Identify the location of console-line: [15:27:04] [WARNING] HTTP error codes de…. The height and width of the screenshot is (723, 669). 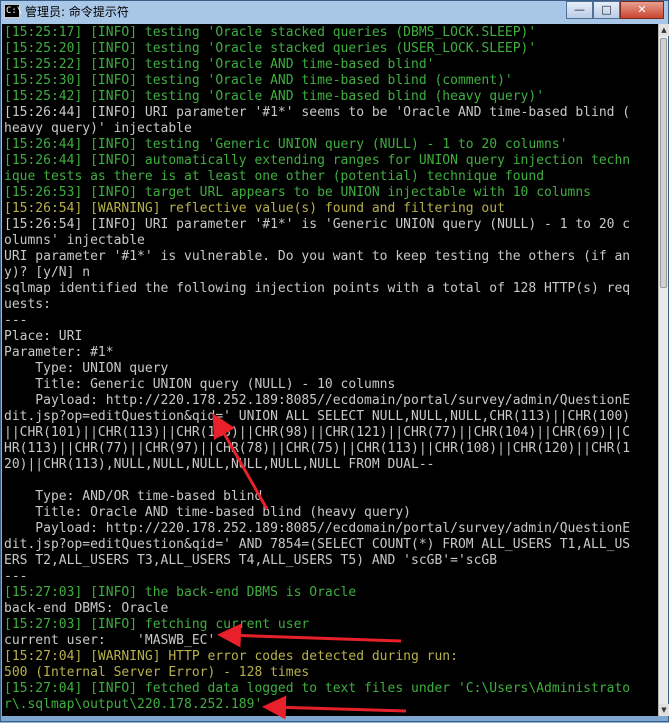
(231, 656).